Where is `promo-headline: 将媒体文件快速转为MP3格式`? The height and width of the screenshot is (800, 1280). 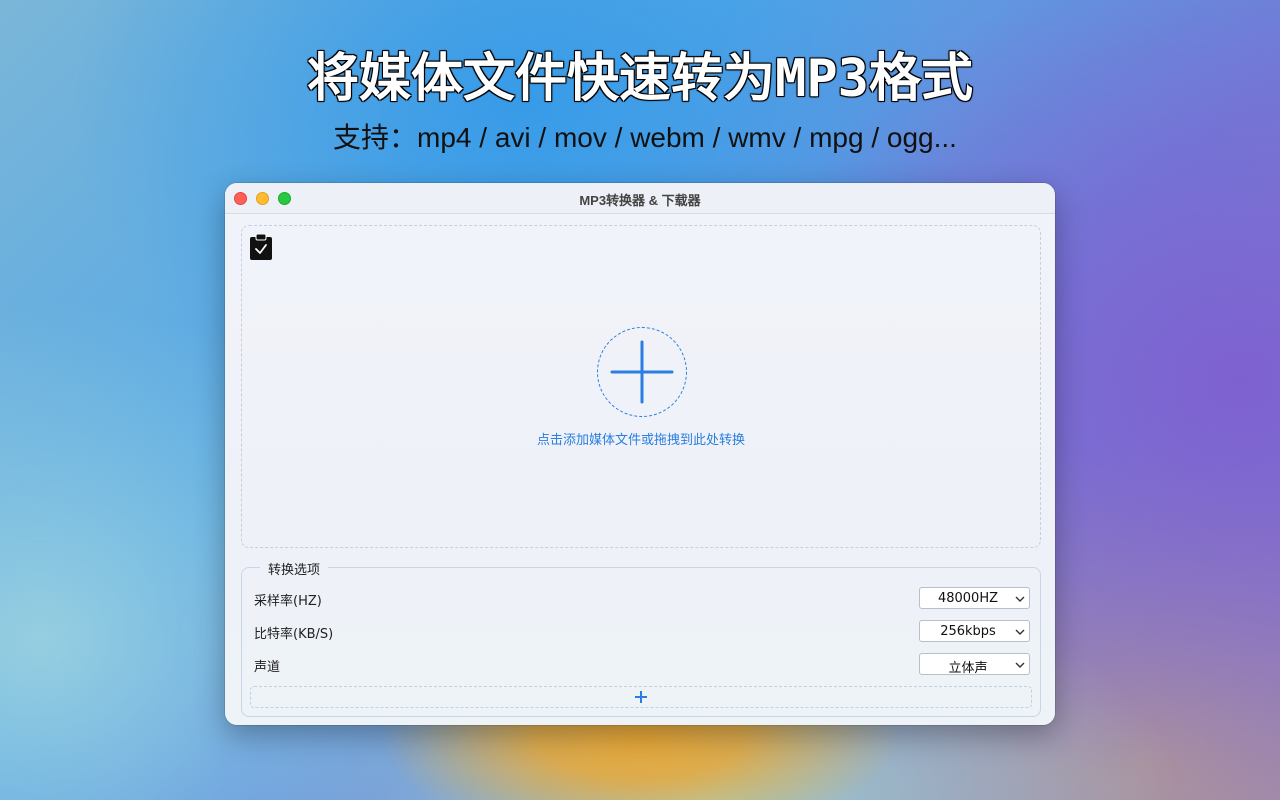
promo-headline: 将媒体文件快速转为MP3格式 is located at coordinates (640, 79).